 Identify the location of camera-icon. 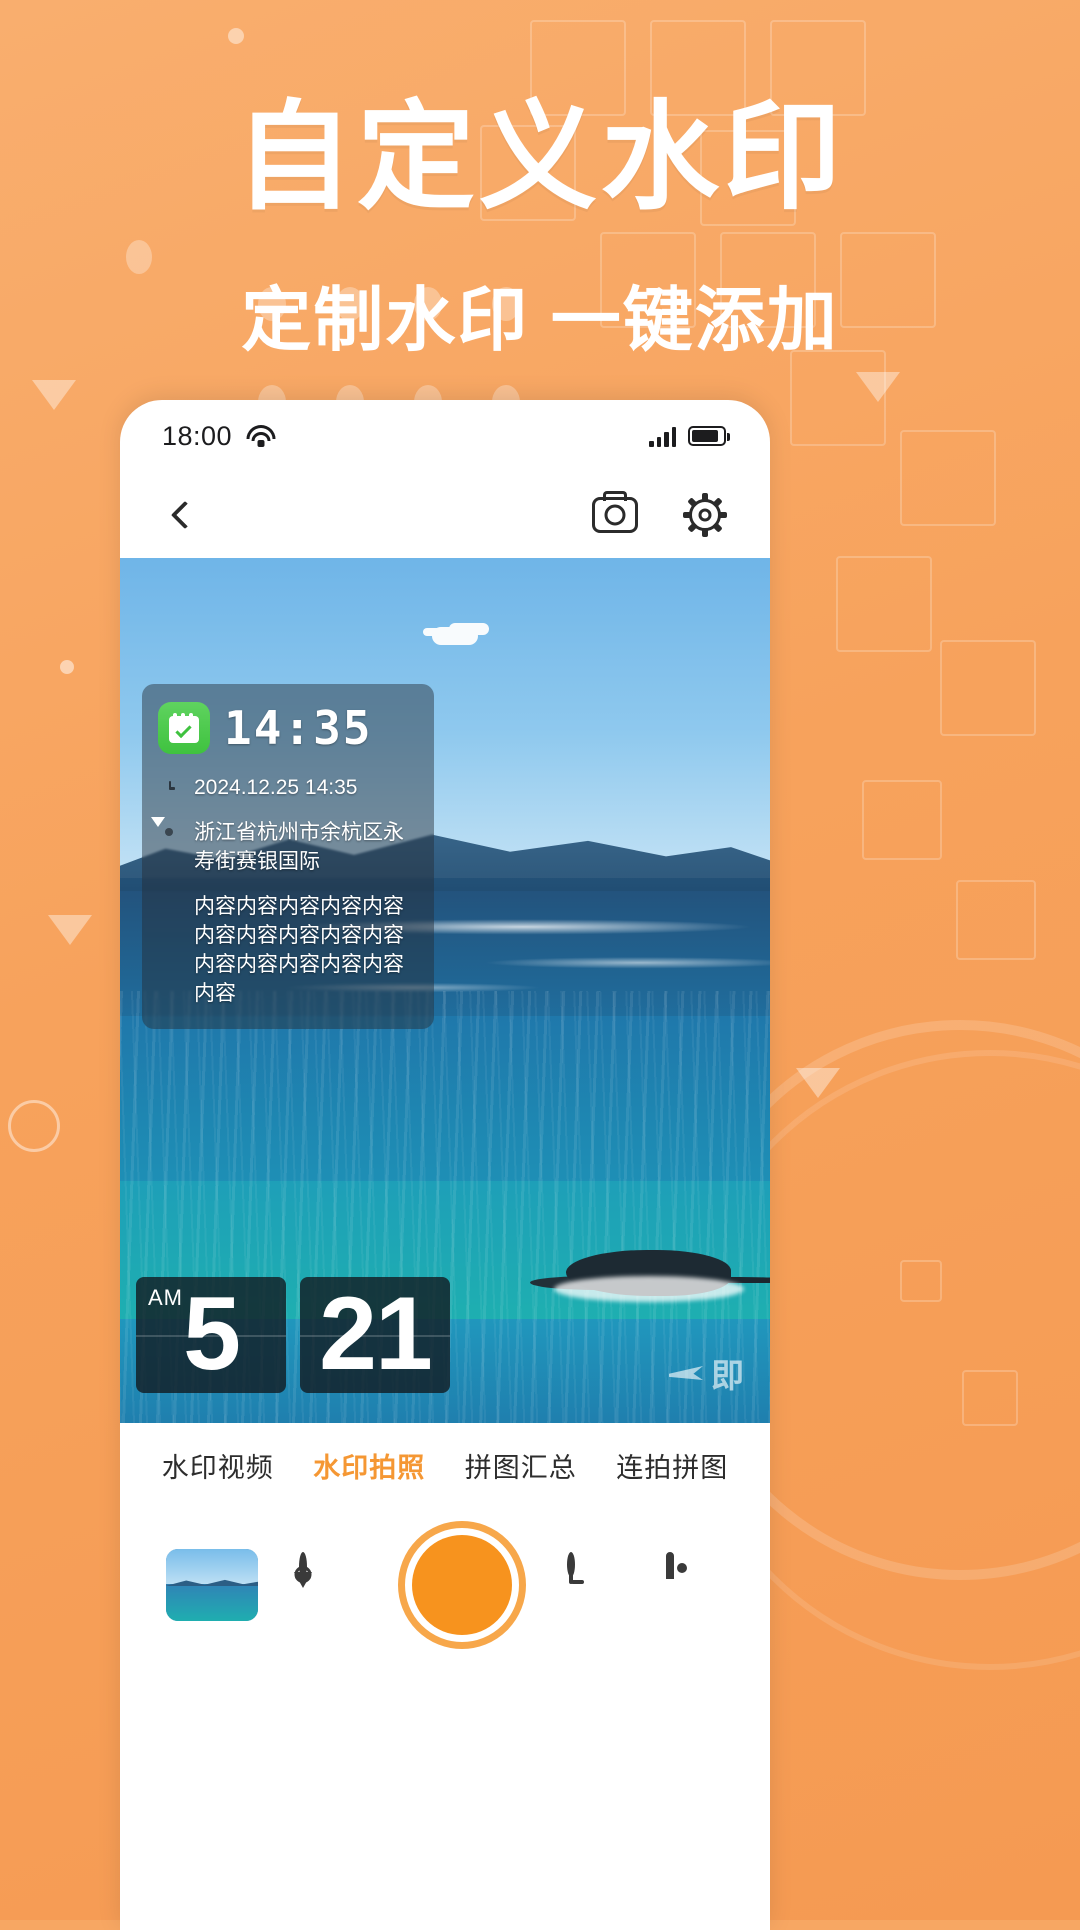
(615, 515).